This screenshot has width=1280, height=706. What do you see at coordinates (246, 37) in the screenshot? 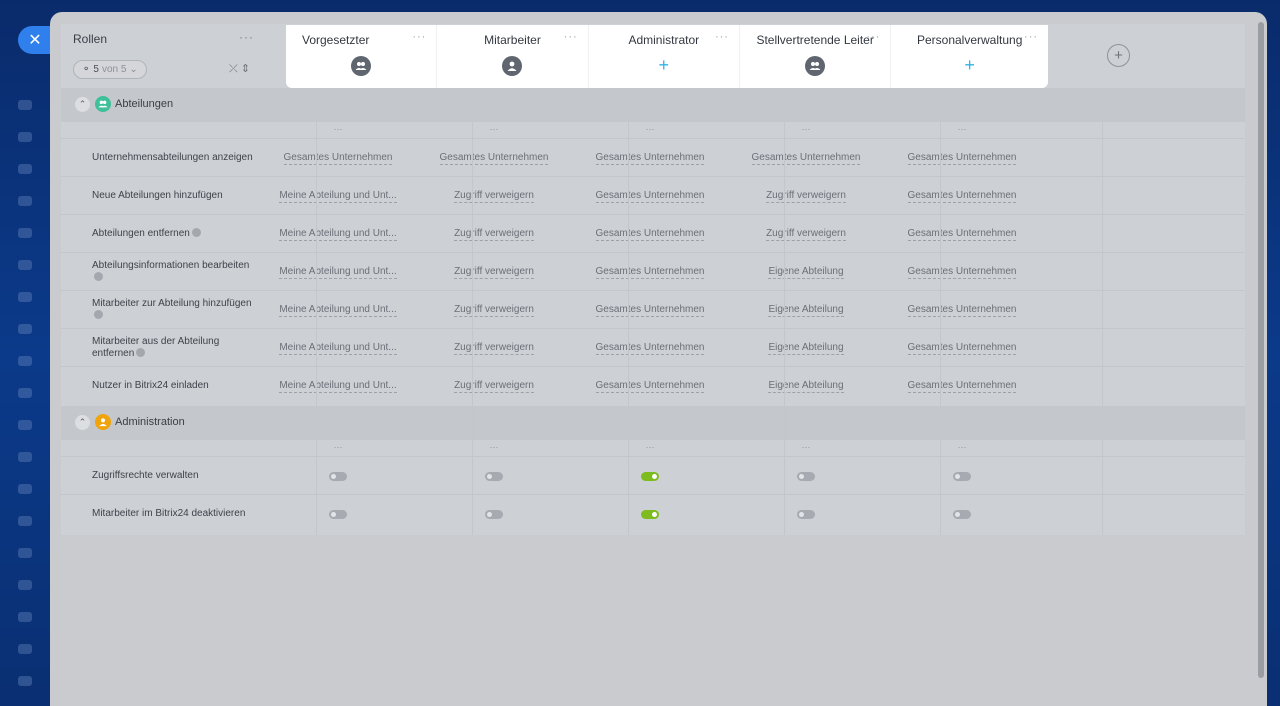
I see `roles-more-icon: ···` at bounding box center [246, 37].